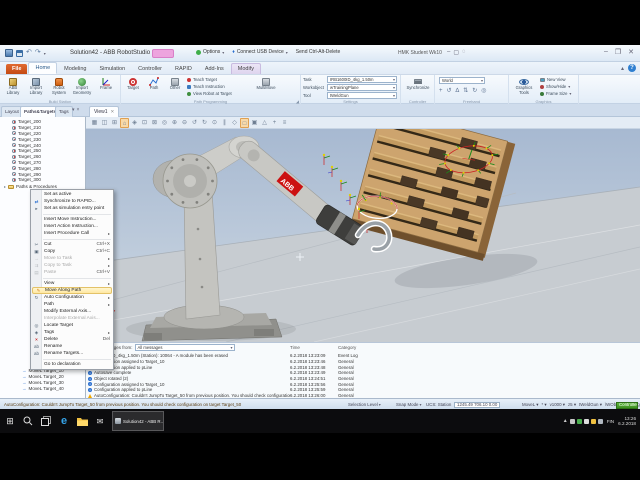 Image resolution: width=640 pixels, height=480 pixels. Describe the element at coordinates (530, 405) in the screenshot. I see `instruction-arg-movel: MoveL ▾` at that location.